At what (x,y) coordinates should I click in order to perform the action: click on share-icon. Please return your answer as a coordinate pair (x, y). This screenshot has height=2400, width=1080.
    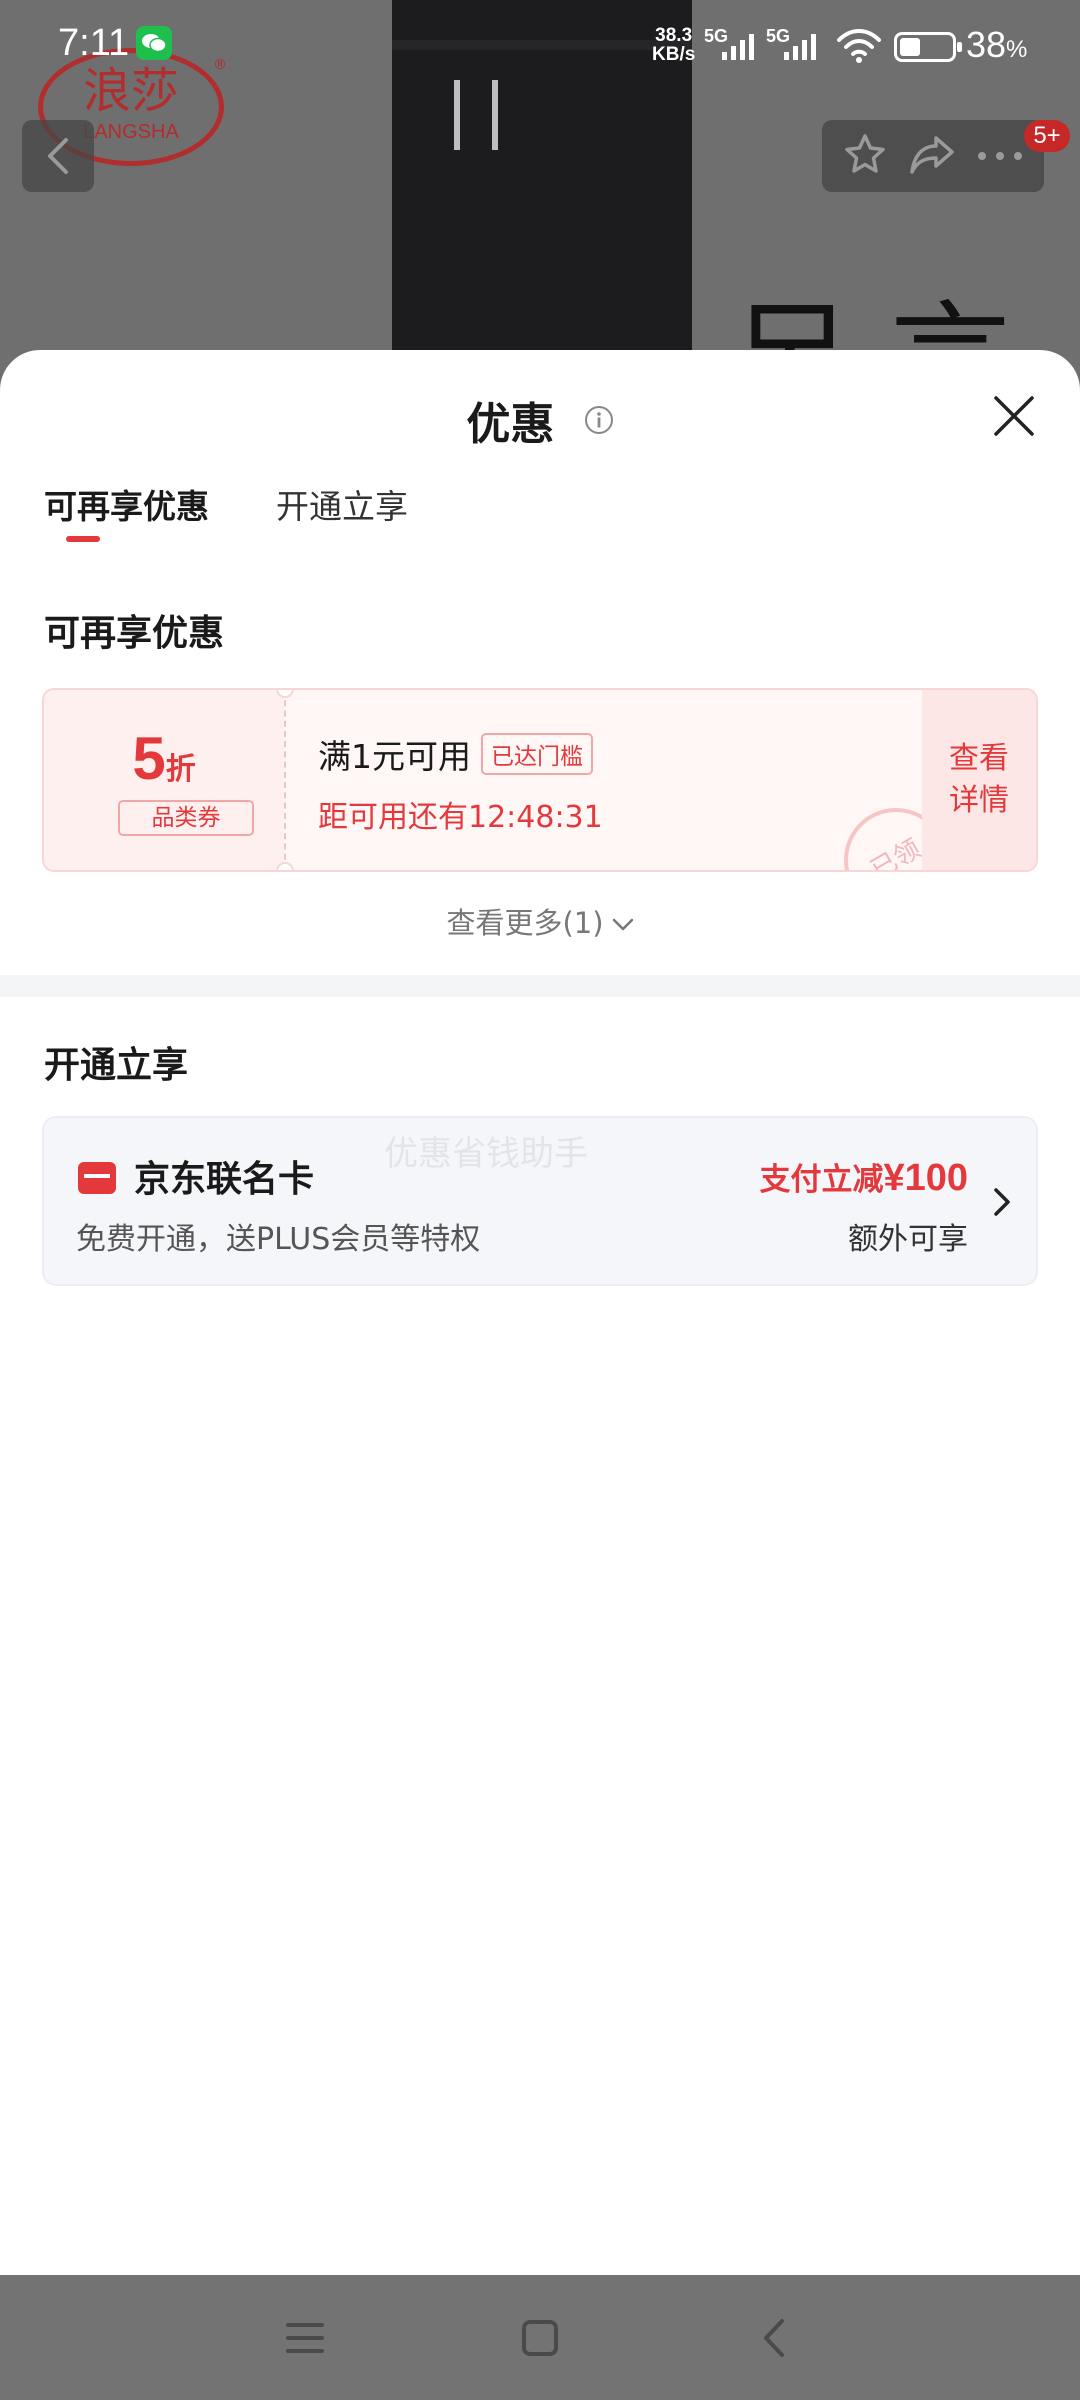
    Looking at the image, I should click on (932, 155).